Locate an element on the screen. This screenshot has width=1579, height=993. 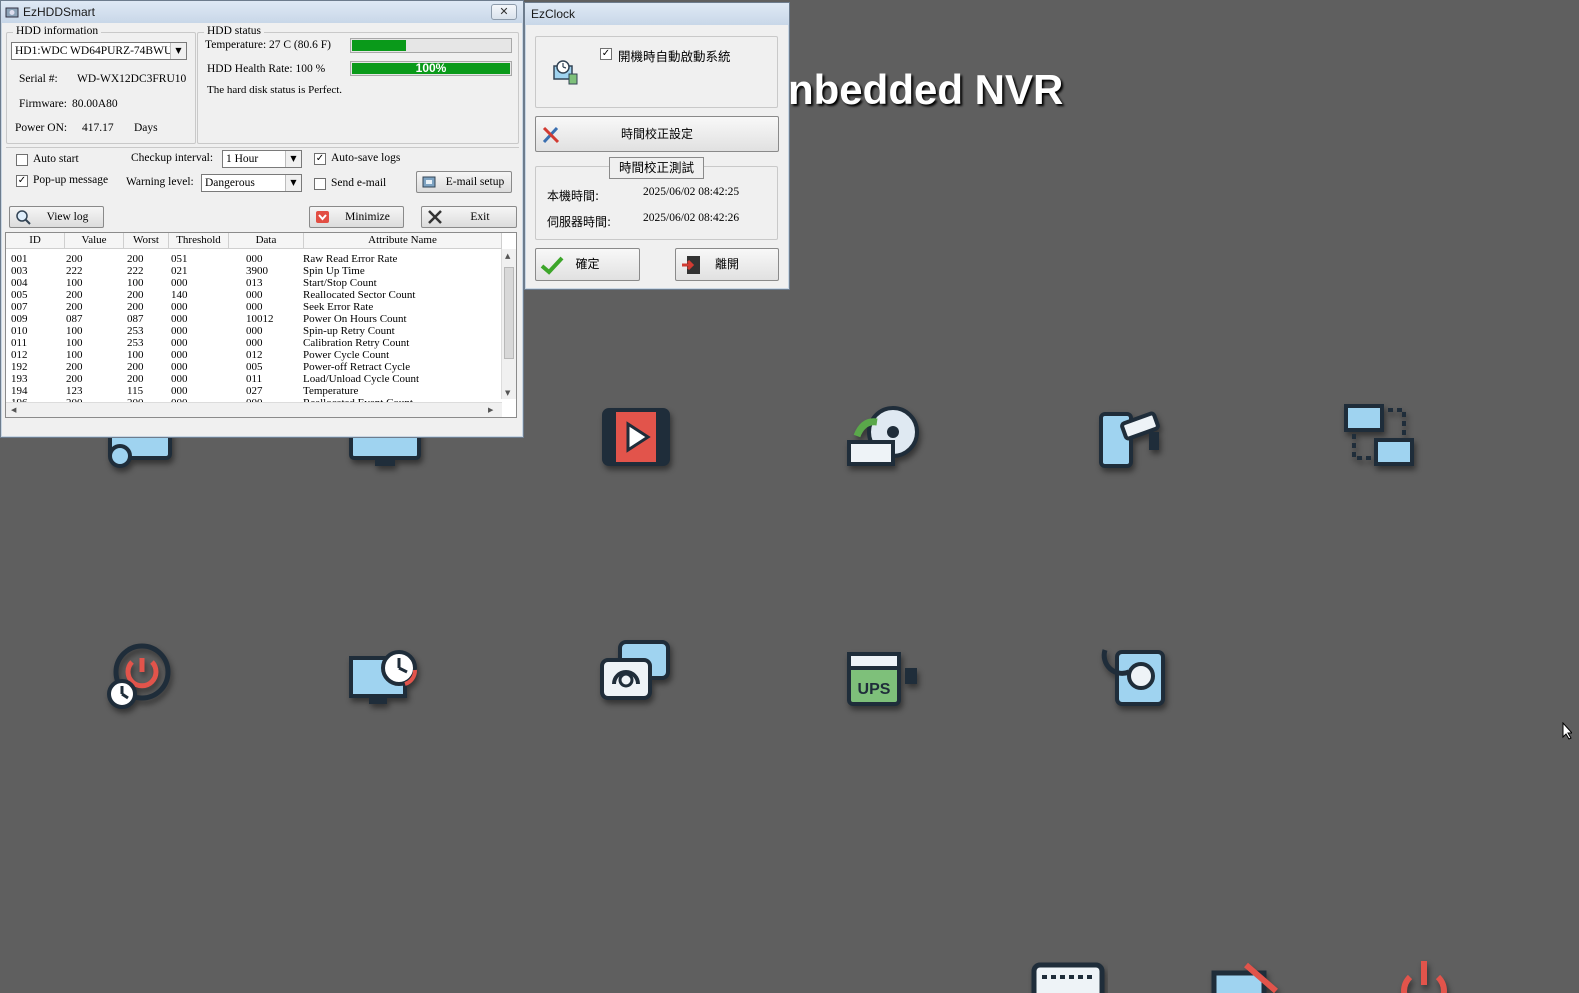
column-header-data: Data is located at coordinates (266, 241).